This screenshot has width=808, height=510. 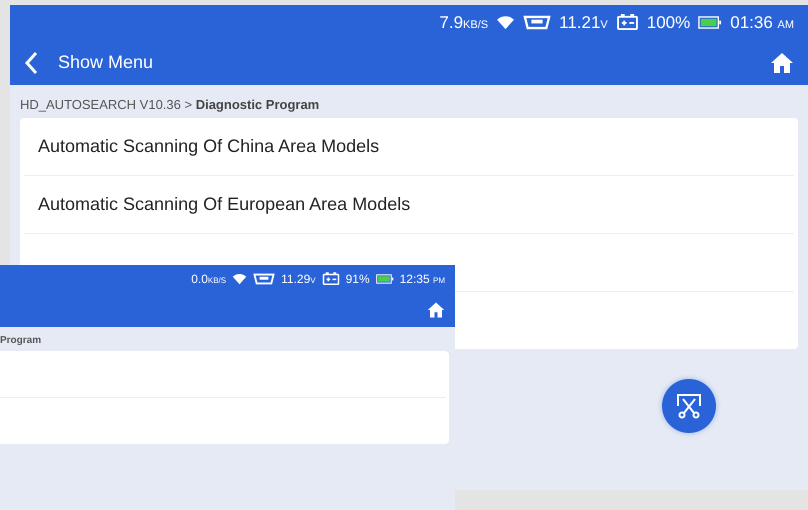 I want to click on network-speed: 7.9KB/S, so click(x=463, y=22).